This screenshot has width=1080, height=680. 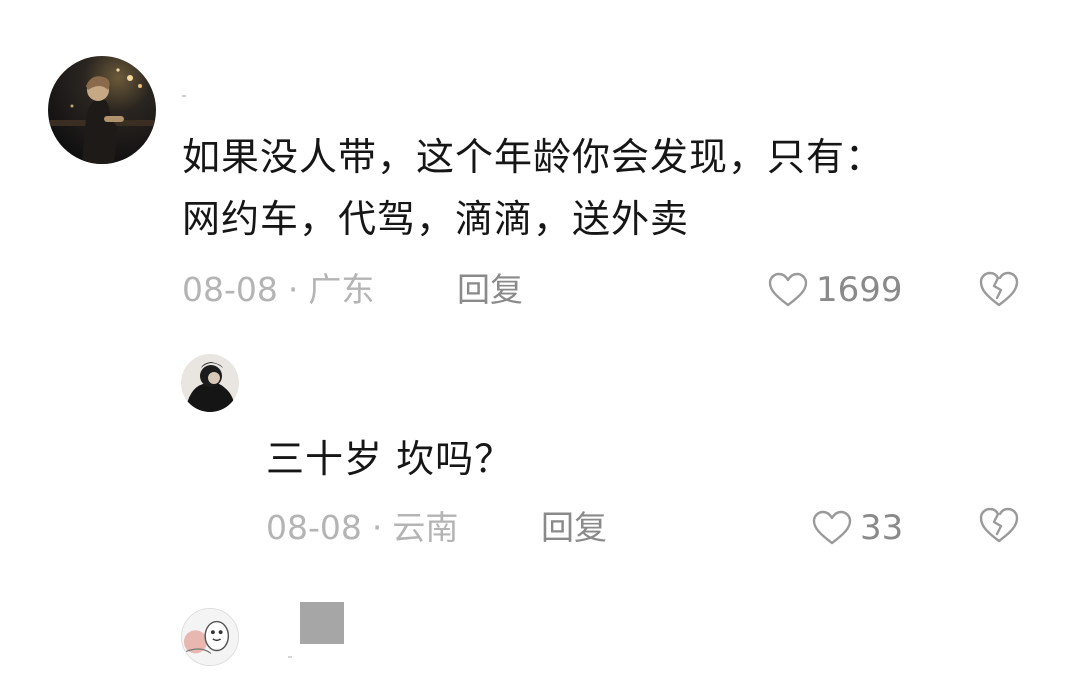 I want to click on comment-line: 三十岁 坎吗？, so click(x=390, y=459).